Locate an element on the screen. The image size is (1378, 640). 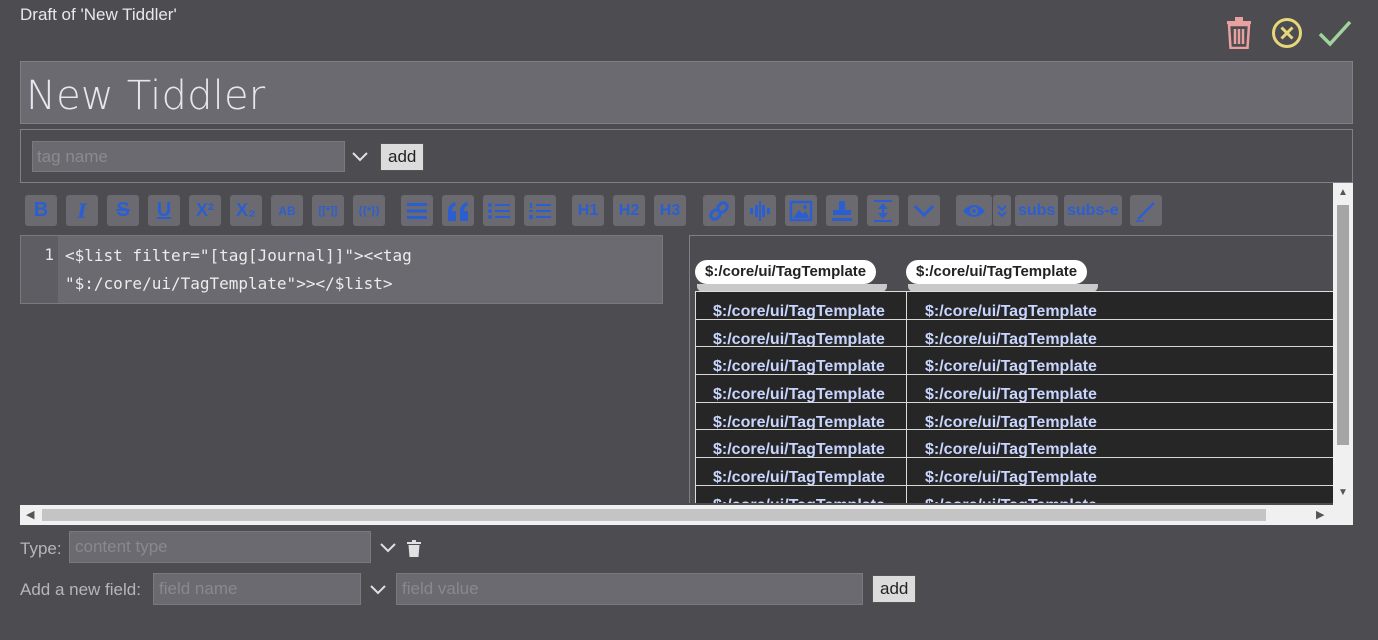
scroll-left-icon: ◀ is located at coordinates (30, 514).